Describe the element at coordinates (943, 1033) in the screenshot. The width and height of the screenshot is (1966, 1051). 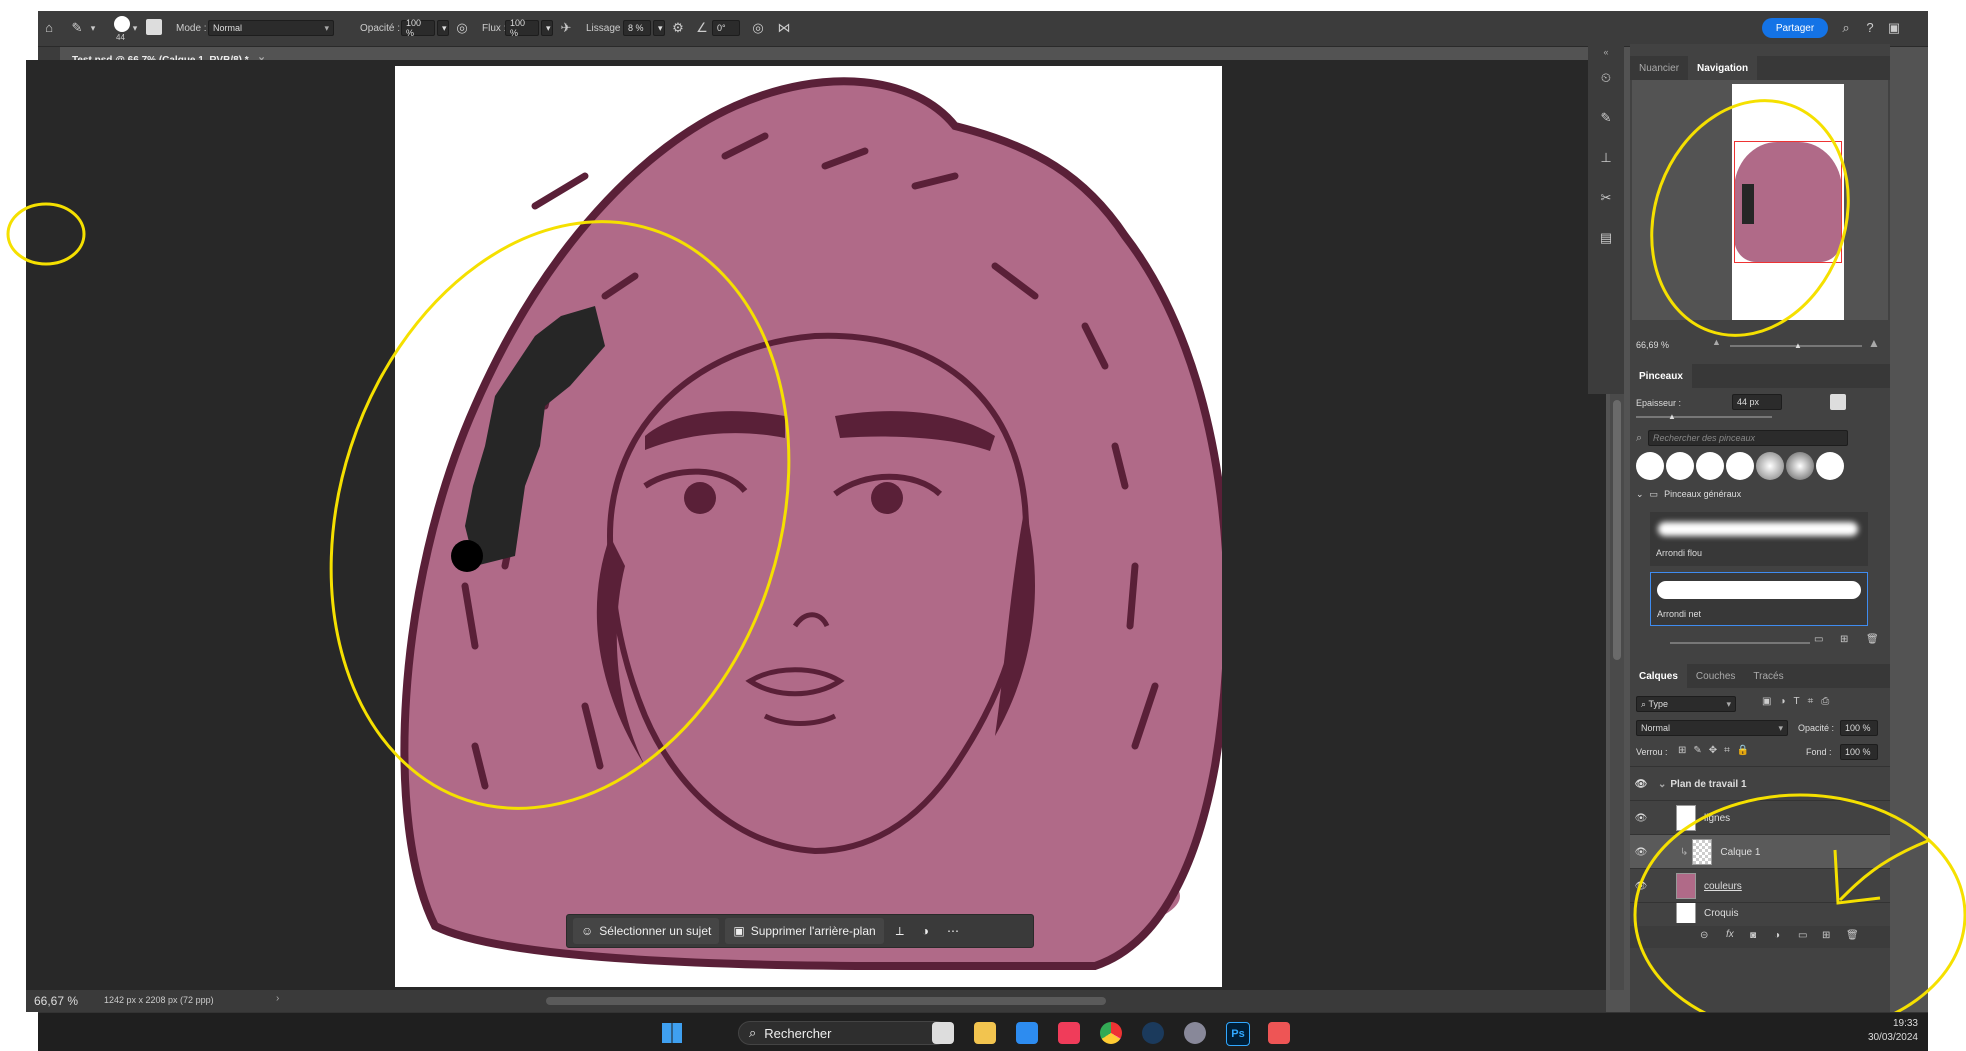
I see `task-view-icon` at that location.